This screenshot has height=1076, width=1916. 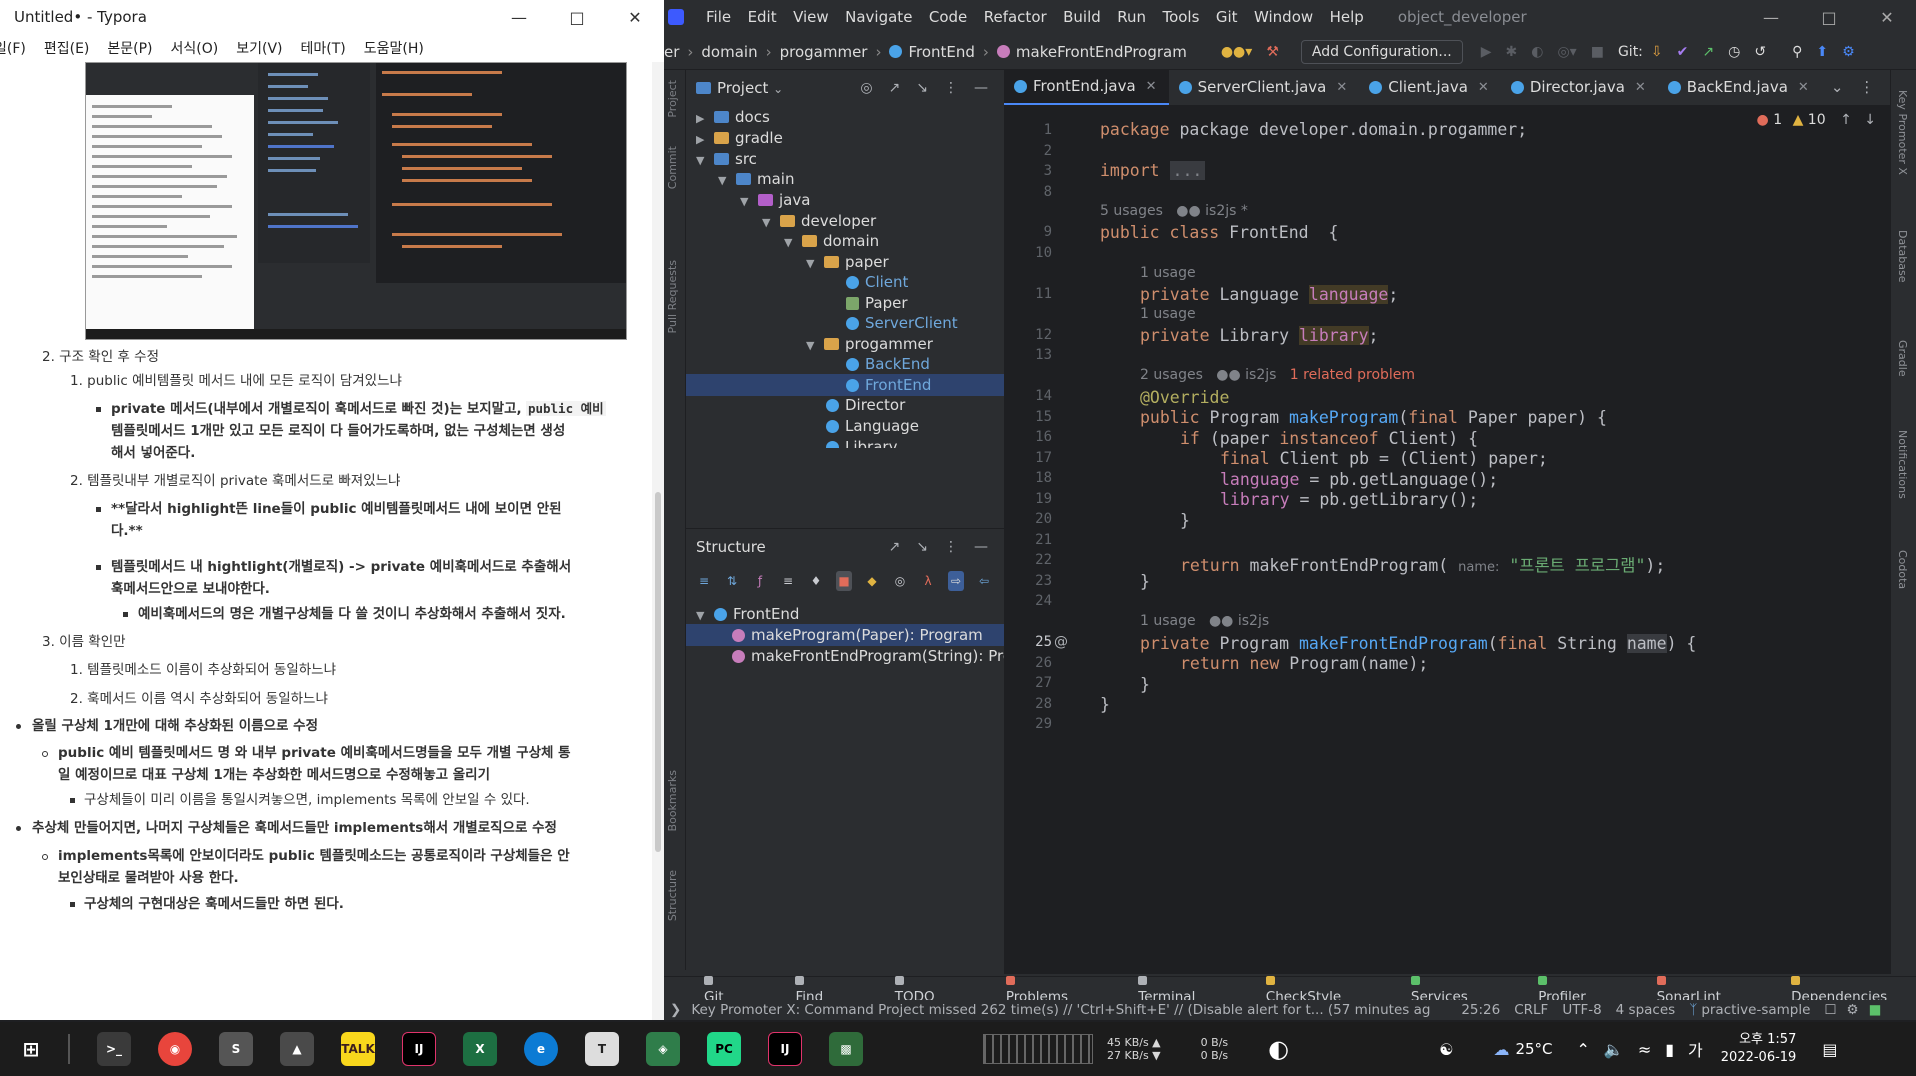 What do you see at coordinates (1349, 499) in the screenshot?
I see `code-line-19: library = pb.getLibrary();` at bounding box center [1349, 499].